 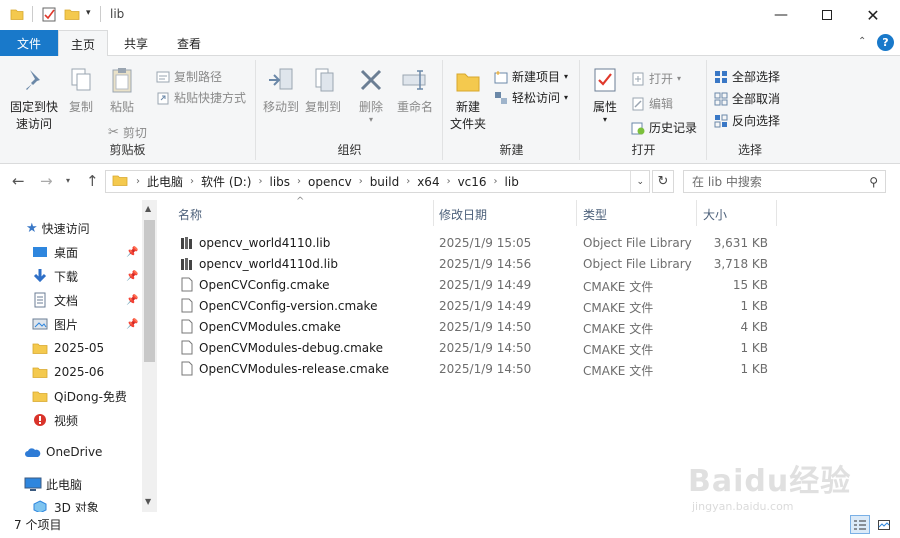 I want to click on properties-dropdown-icon: ▾, so click(x=605, y=120).